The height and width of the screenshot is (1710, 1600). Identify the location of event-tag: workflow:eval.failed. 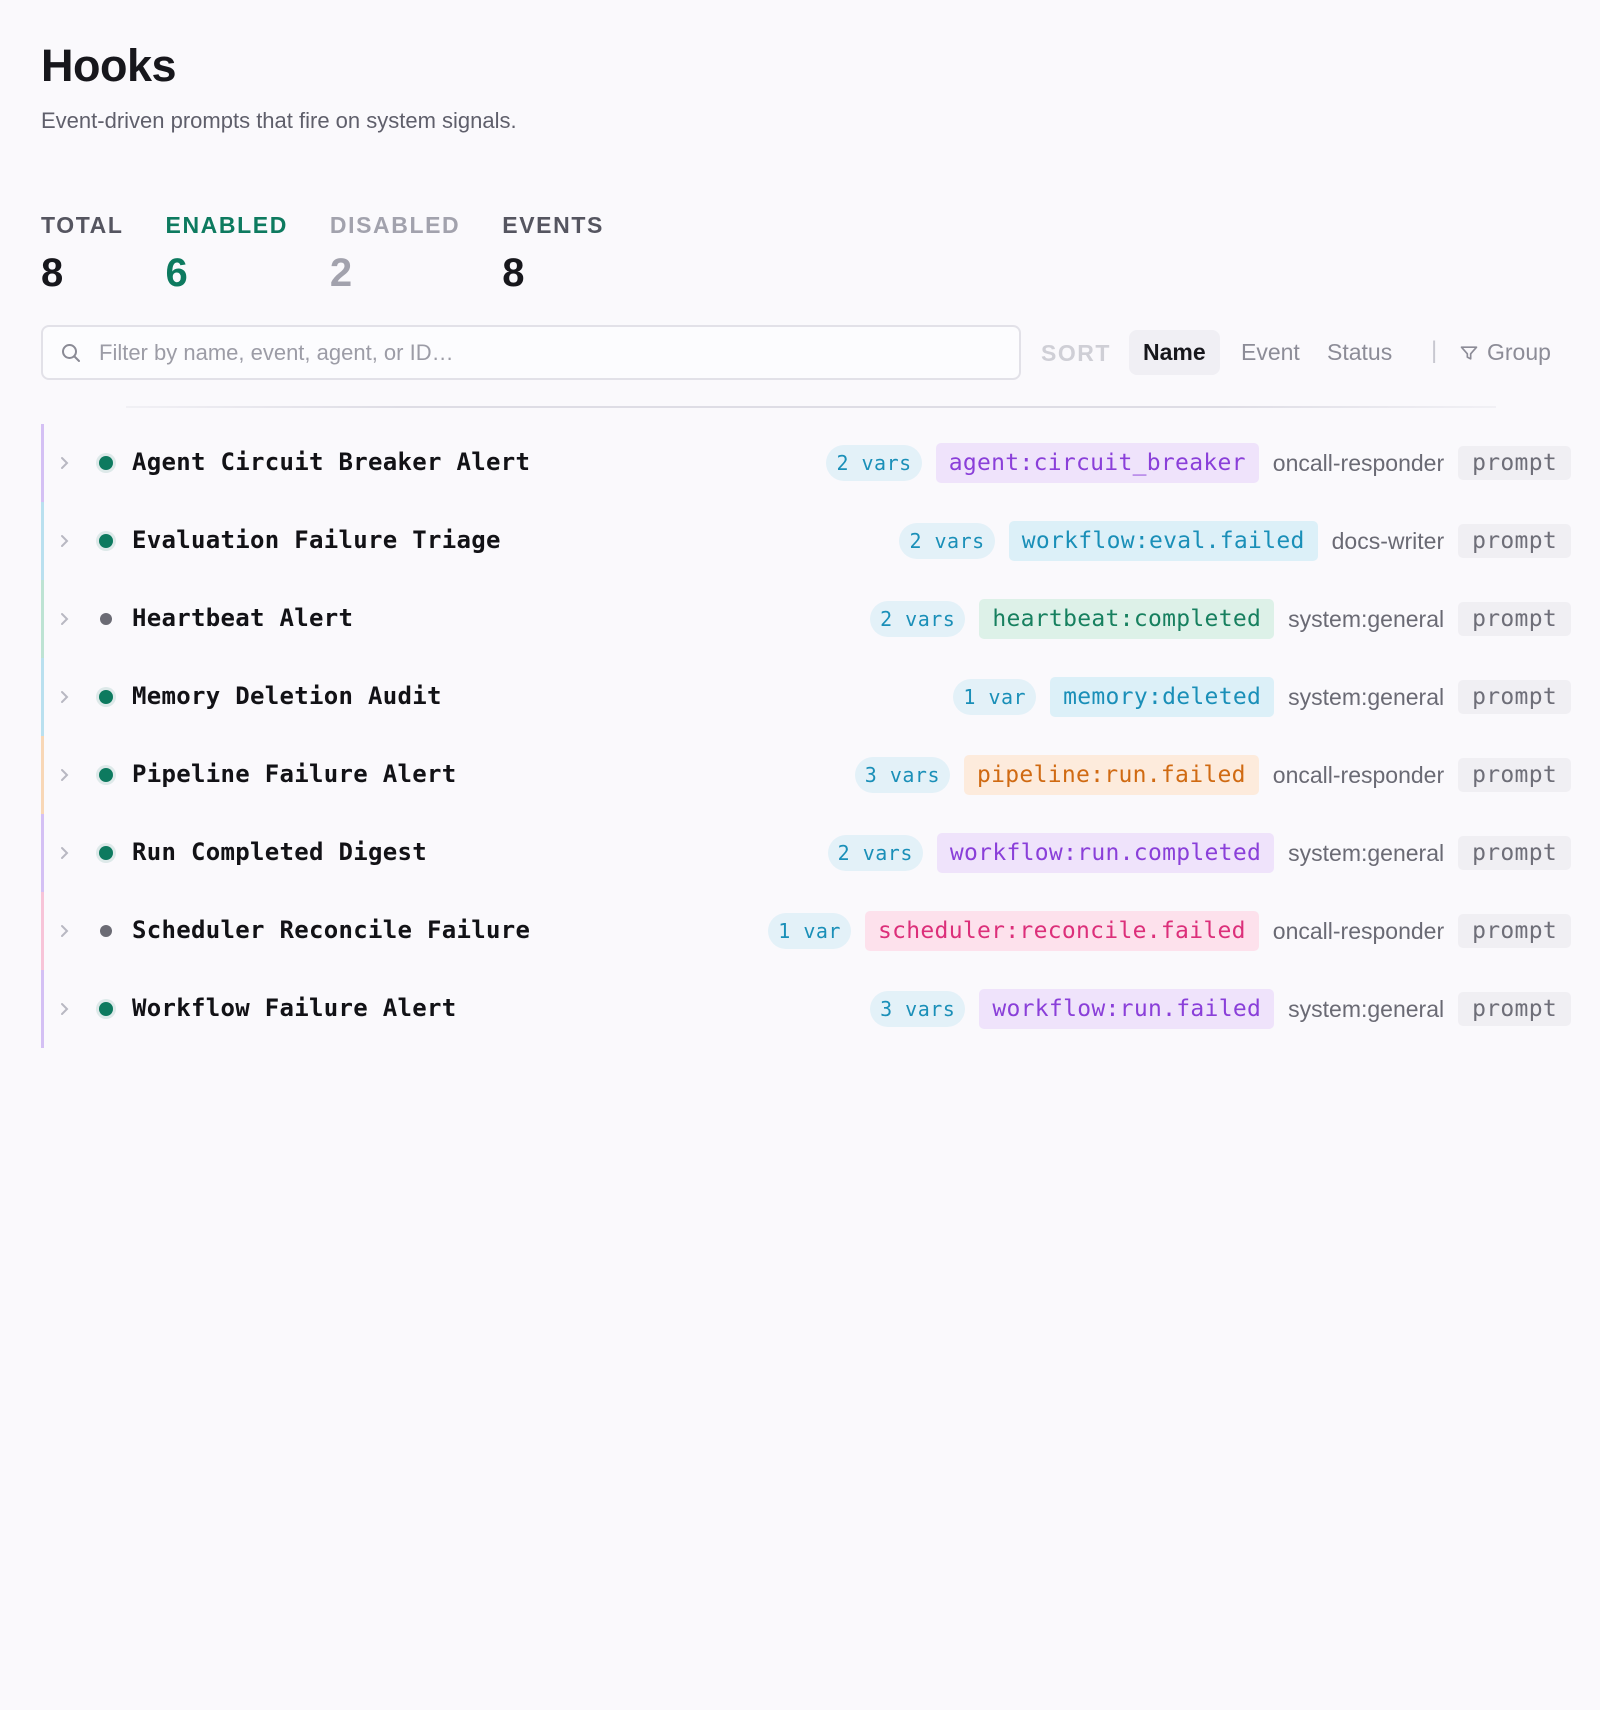
(1163, 541).